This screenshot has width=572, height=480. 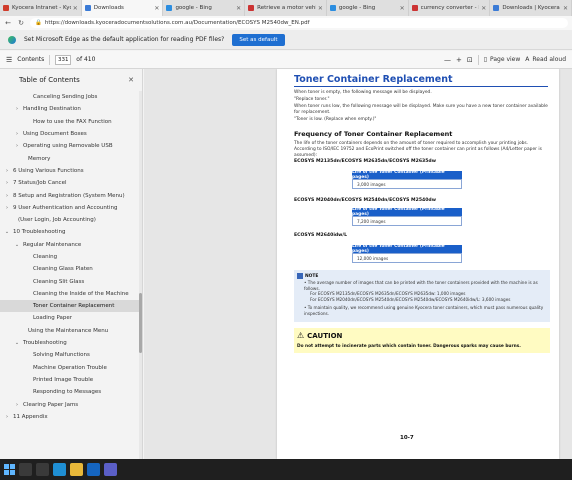 I want to click on contents-icon: ☰, so click(x=9, y=60).